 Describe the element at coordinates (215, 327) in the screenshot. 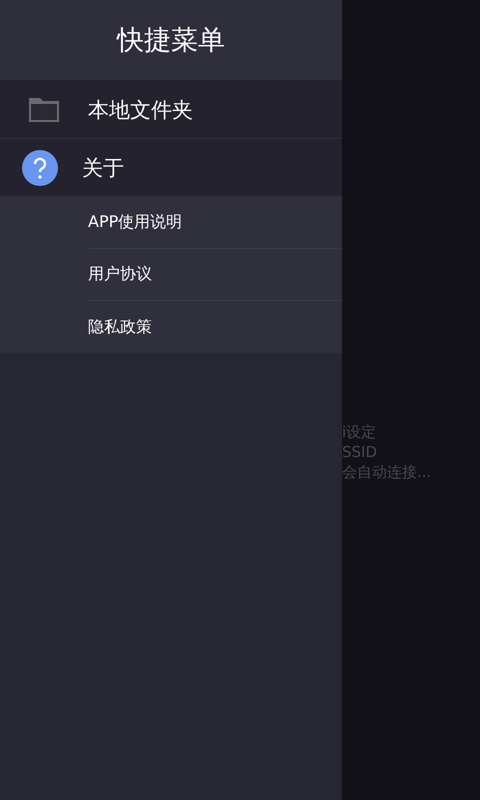

I see `submenu-item: 隐私政策` at that location.